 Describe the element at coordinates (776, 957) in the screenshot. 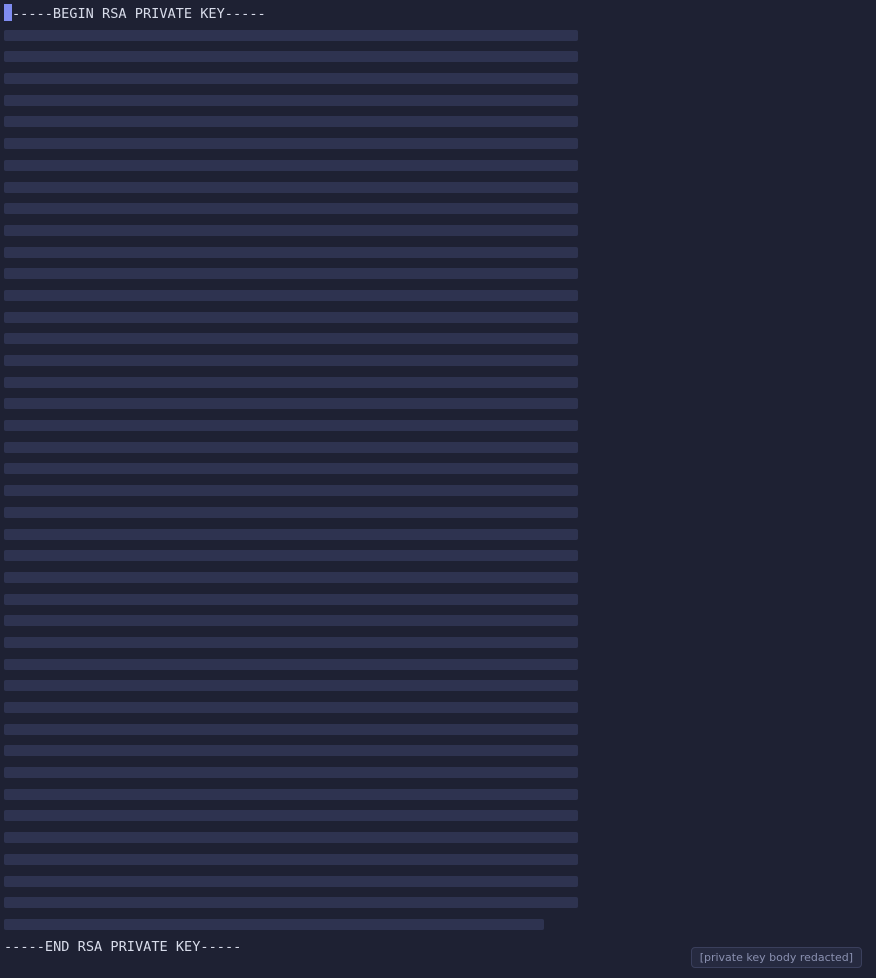

I see `redaction-note: [private key body redacted]` at that location.